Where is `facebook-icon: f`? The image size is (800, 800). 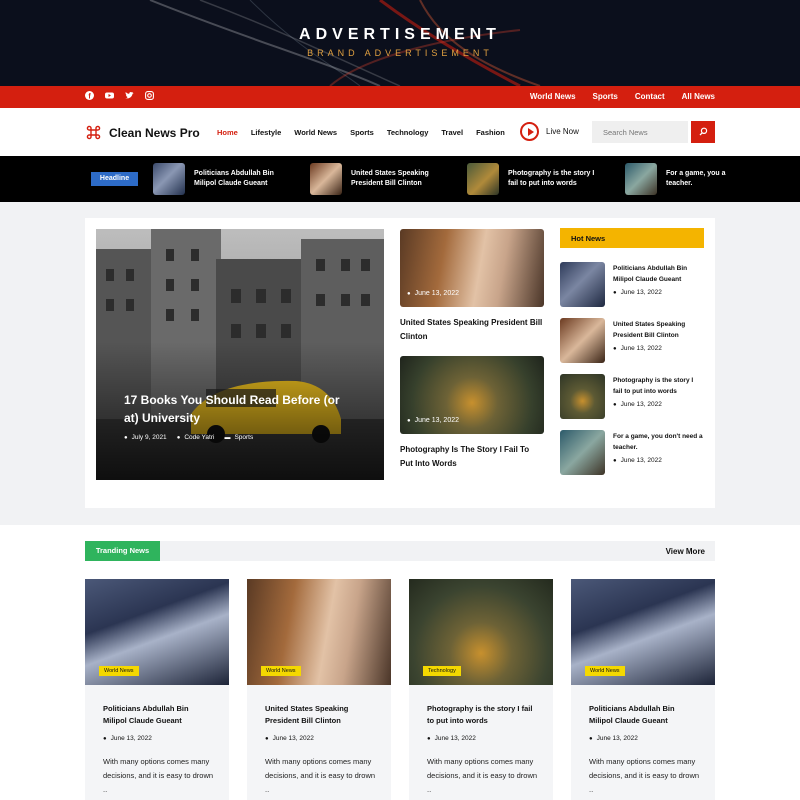 facebook-icon: f is located at coordinates (89, 96).